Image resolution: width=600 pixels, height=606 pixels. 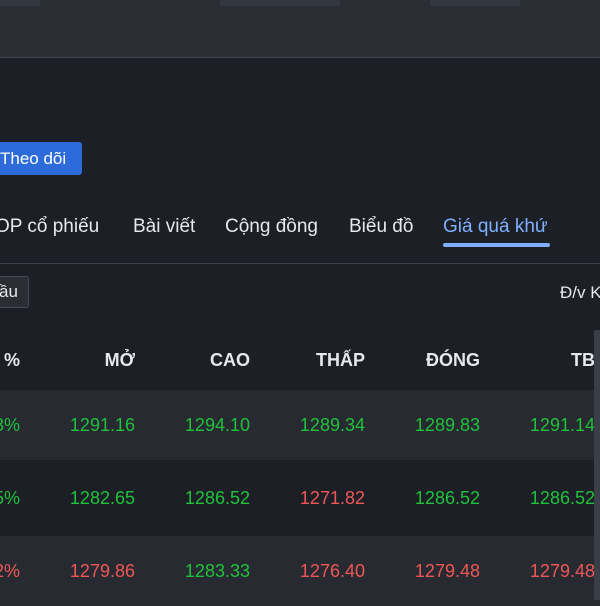 What do you see at coordinates (562, 570) in the screenshot?
I see `cell-average: 1279.48` at bounding box center [562, 570].